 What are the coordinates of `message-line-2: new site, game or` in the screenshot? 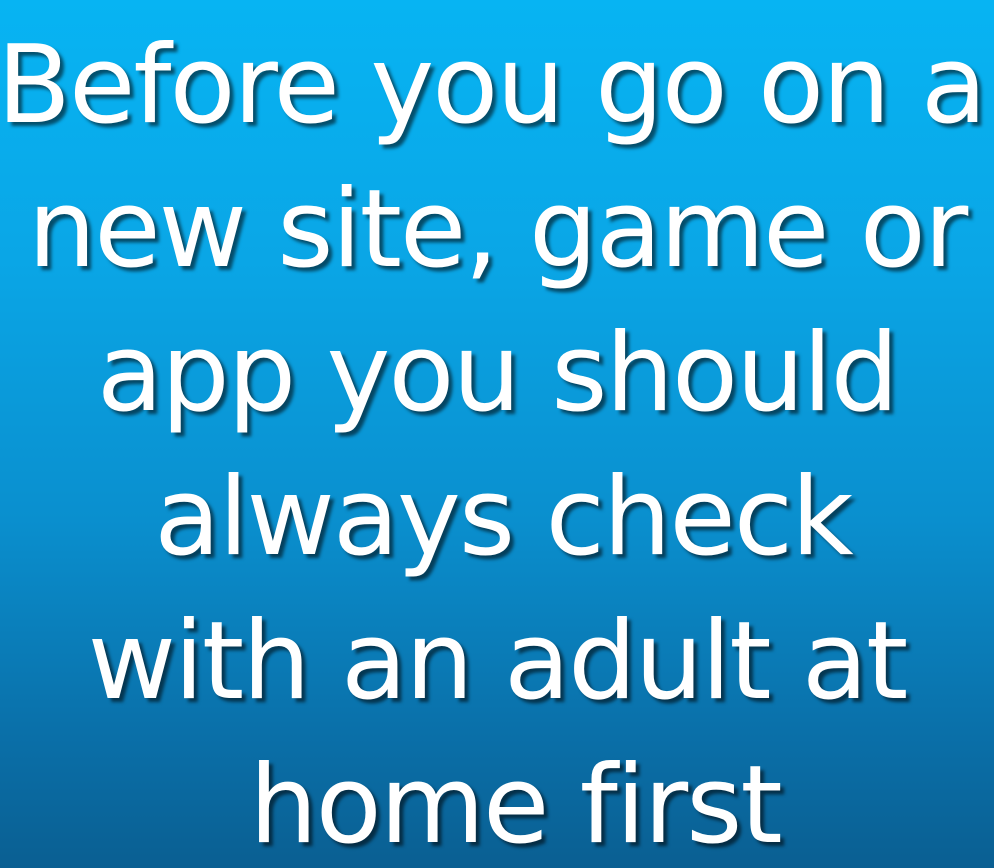 It's located at (497, 229).